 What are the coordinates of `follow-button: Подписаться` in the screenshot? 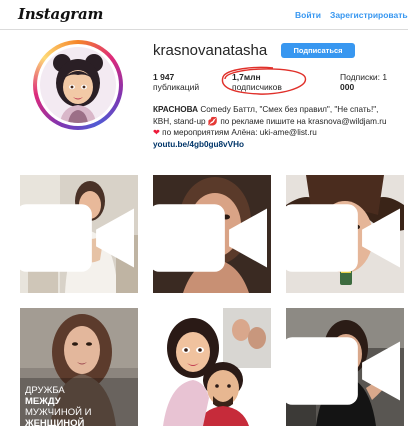 It's located at (318, 50).